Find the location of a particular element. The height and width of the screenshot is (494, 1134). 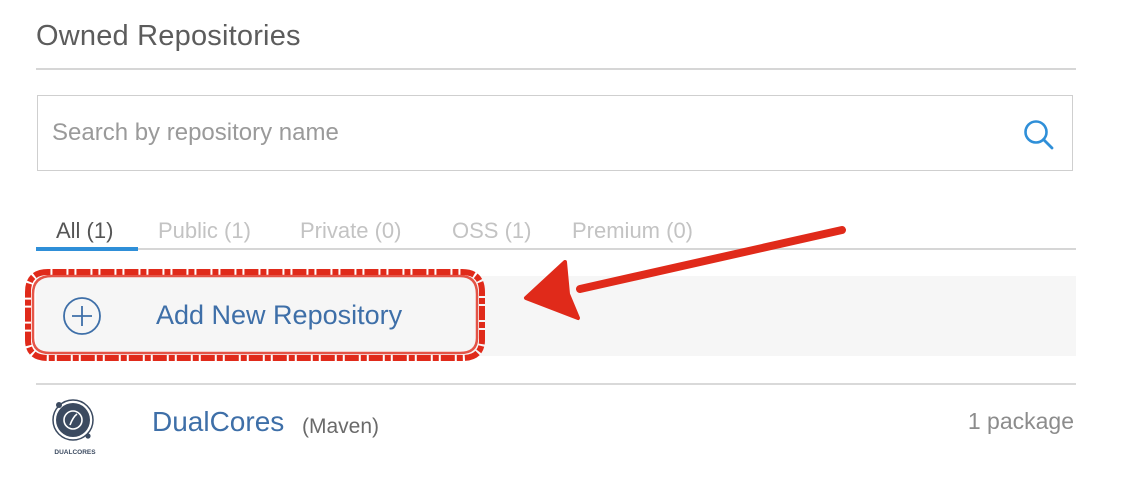

search-icon is located at coordinates (1039, 135).